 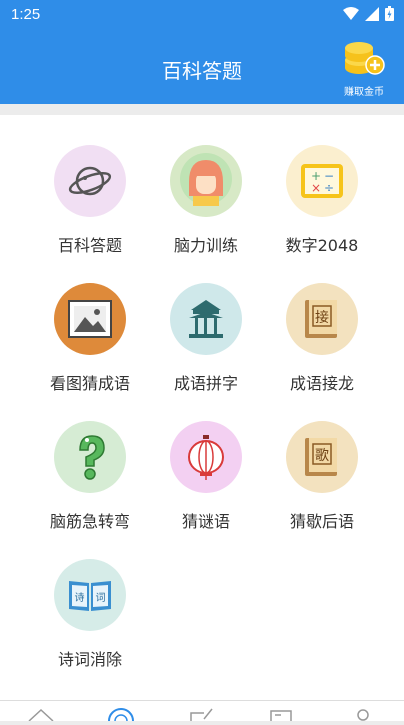 I want to click on bottom-tab-bar, so click(x=202, y=712).